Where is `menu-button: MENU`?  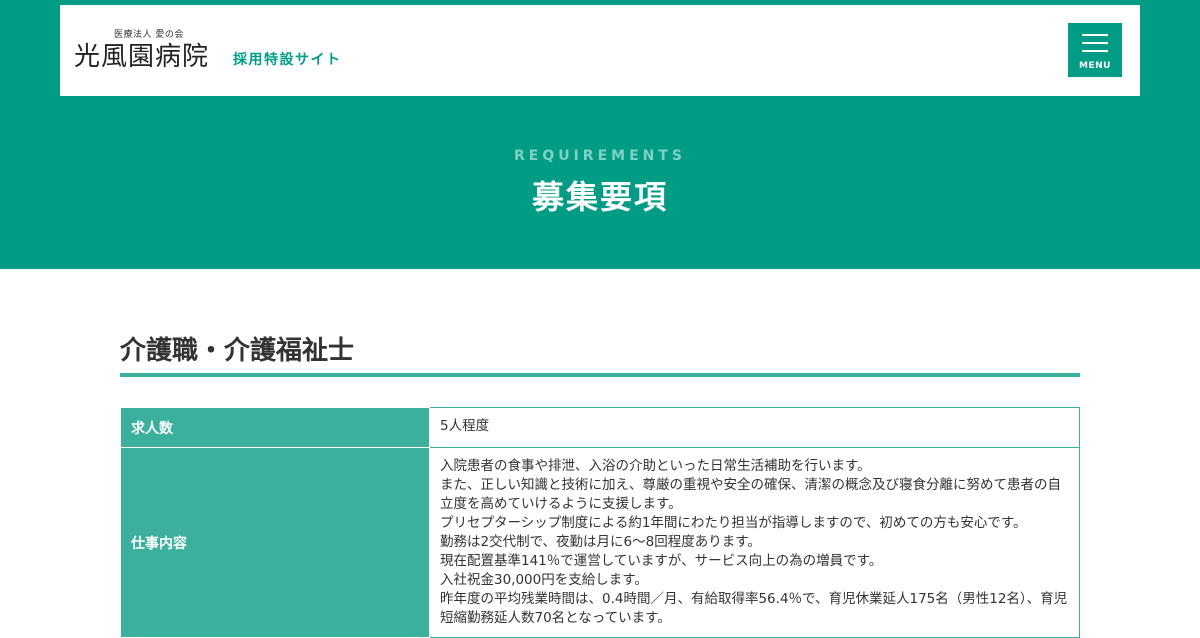
menu-button: MENU is located at coordinates (1095, 50).